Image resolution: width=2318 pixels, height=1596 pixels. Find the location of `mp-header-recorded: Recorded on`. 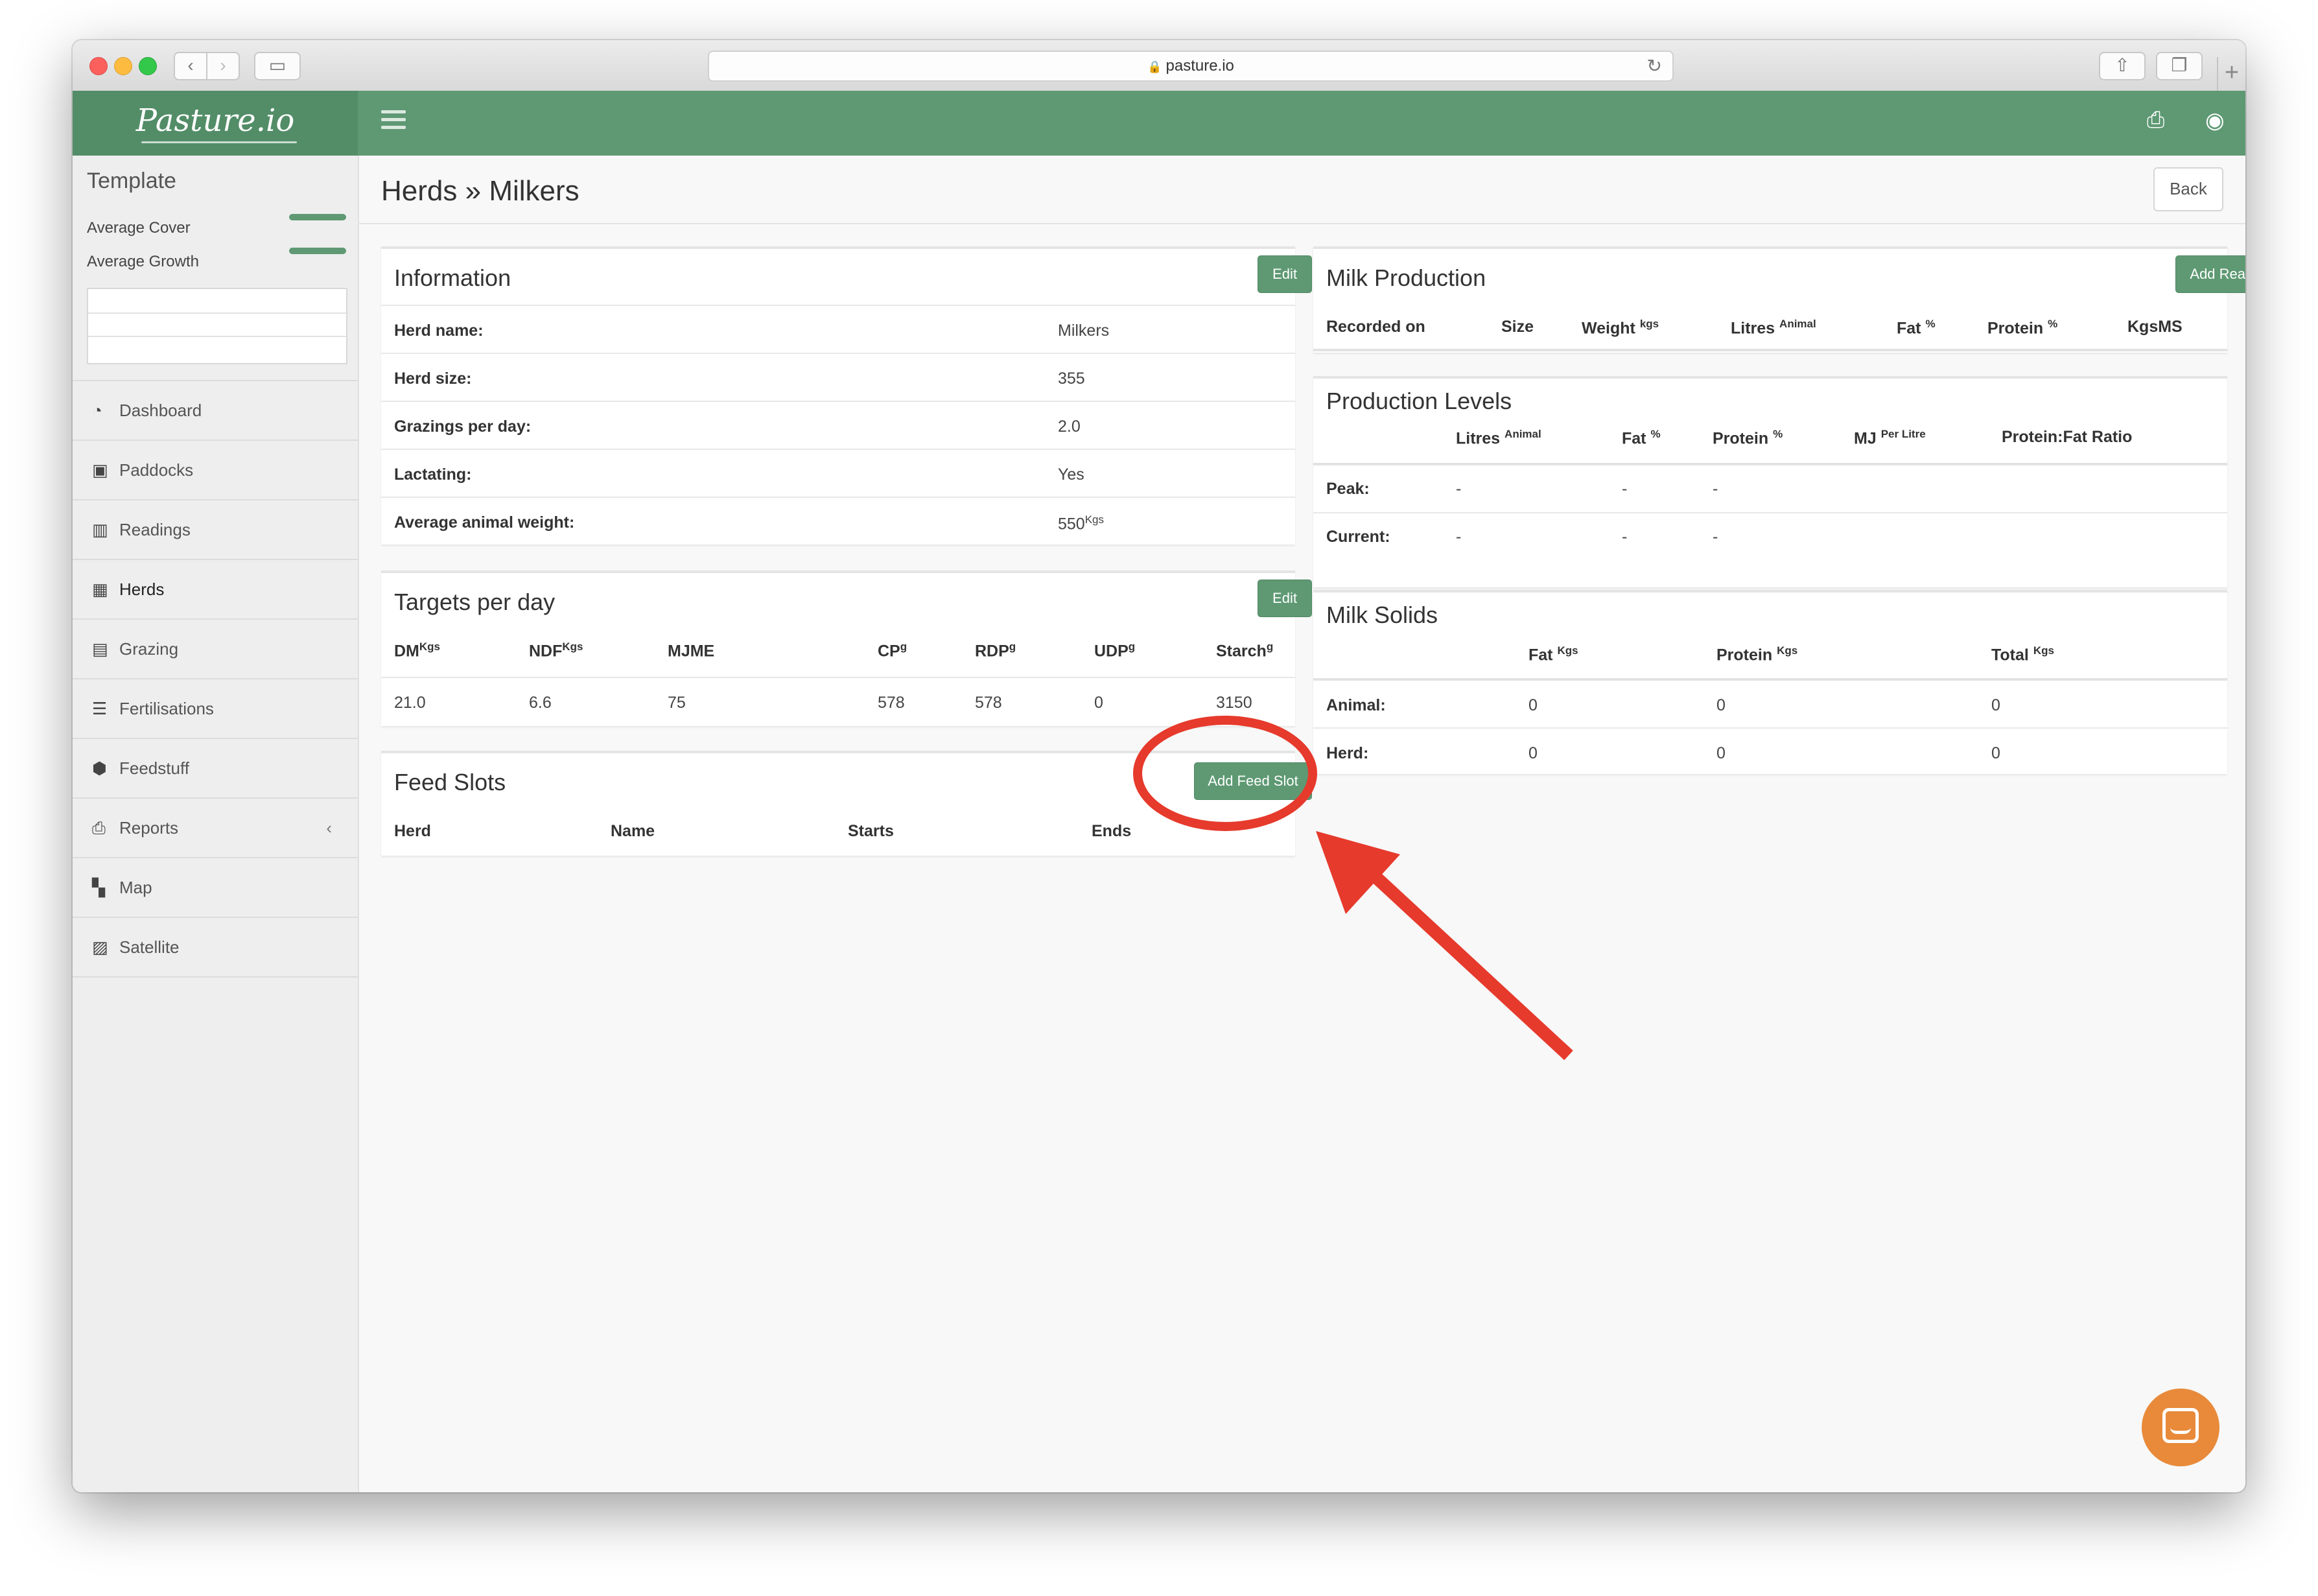

mp-header-recorded: Recorded on is located at coordinates (1376, 327).